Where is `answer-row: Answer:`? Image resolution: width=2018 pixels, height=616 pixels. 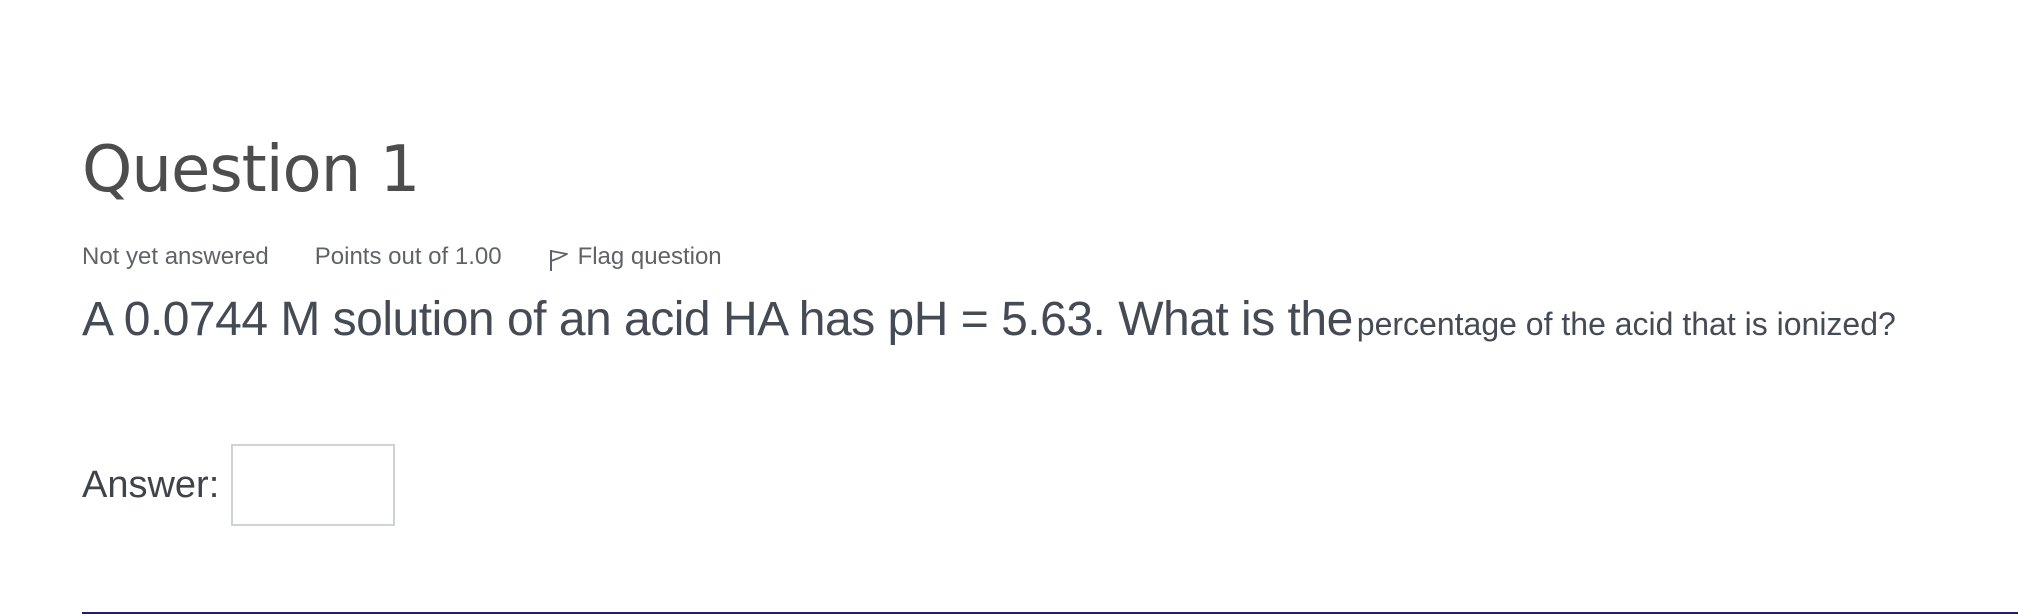 answer-row: Answer: is located at coordinates (239, 485).